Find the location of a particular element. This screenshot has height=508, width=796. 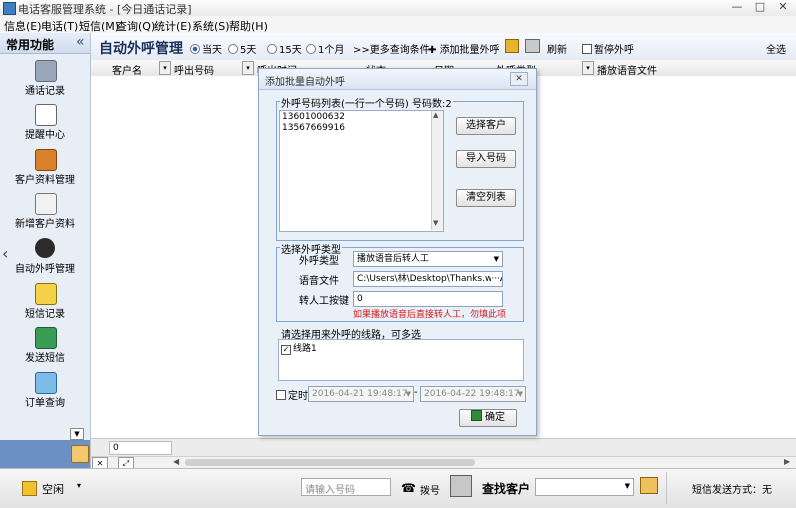

voice-file-field: C:\Users\林\Desktop\Thanks.wav ··· is located at coordinates (428, 279).